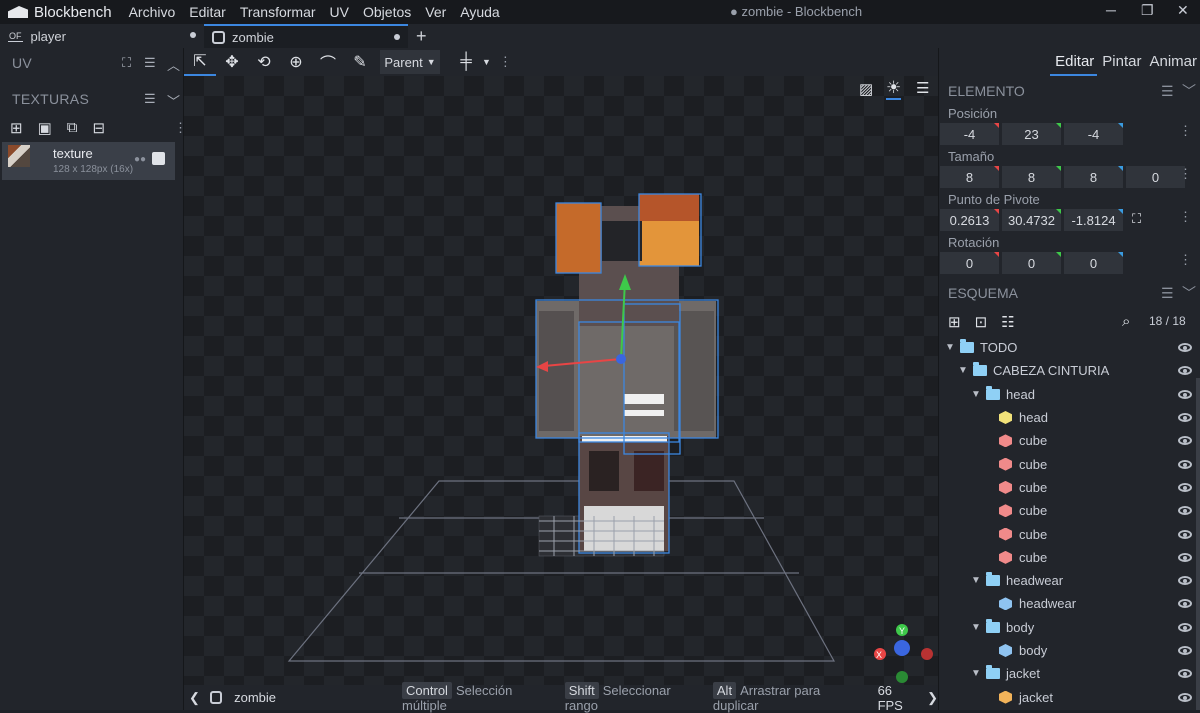 The image size is (1200, 713). What do you see at coordinates (232, 62) in the screenshot?
I see `resize-tool-icon: ✥` at bounding box center [232, 62].